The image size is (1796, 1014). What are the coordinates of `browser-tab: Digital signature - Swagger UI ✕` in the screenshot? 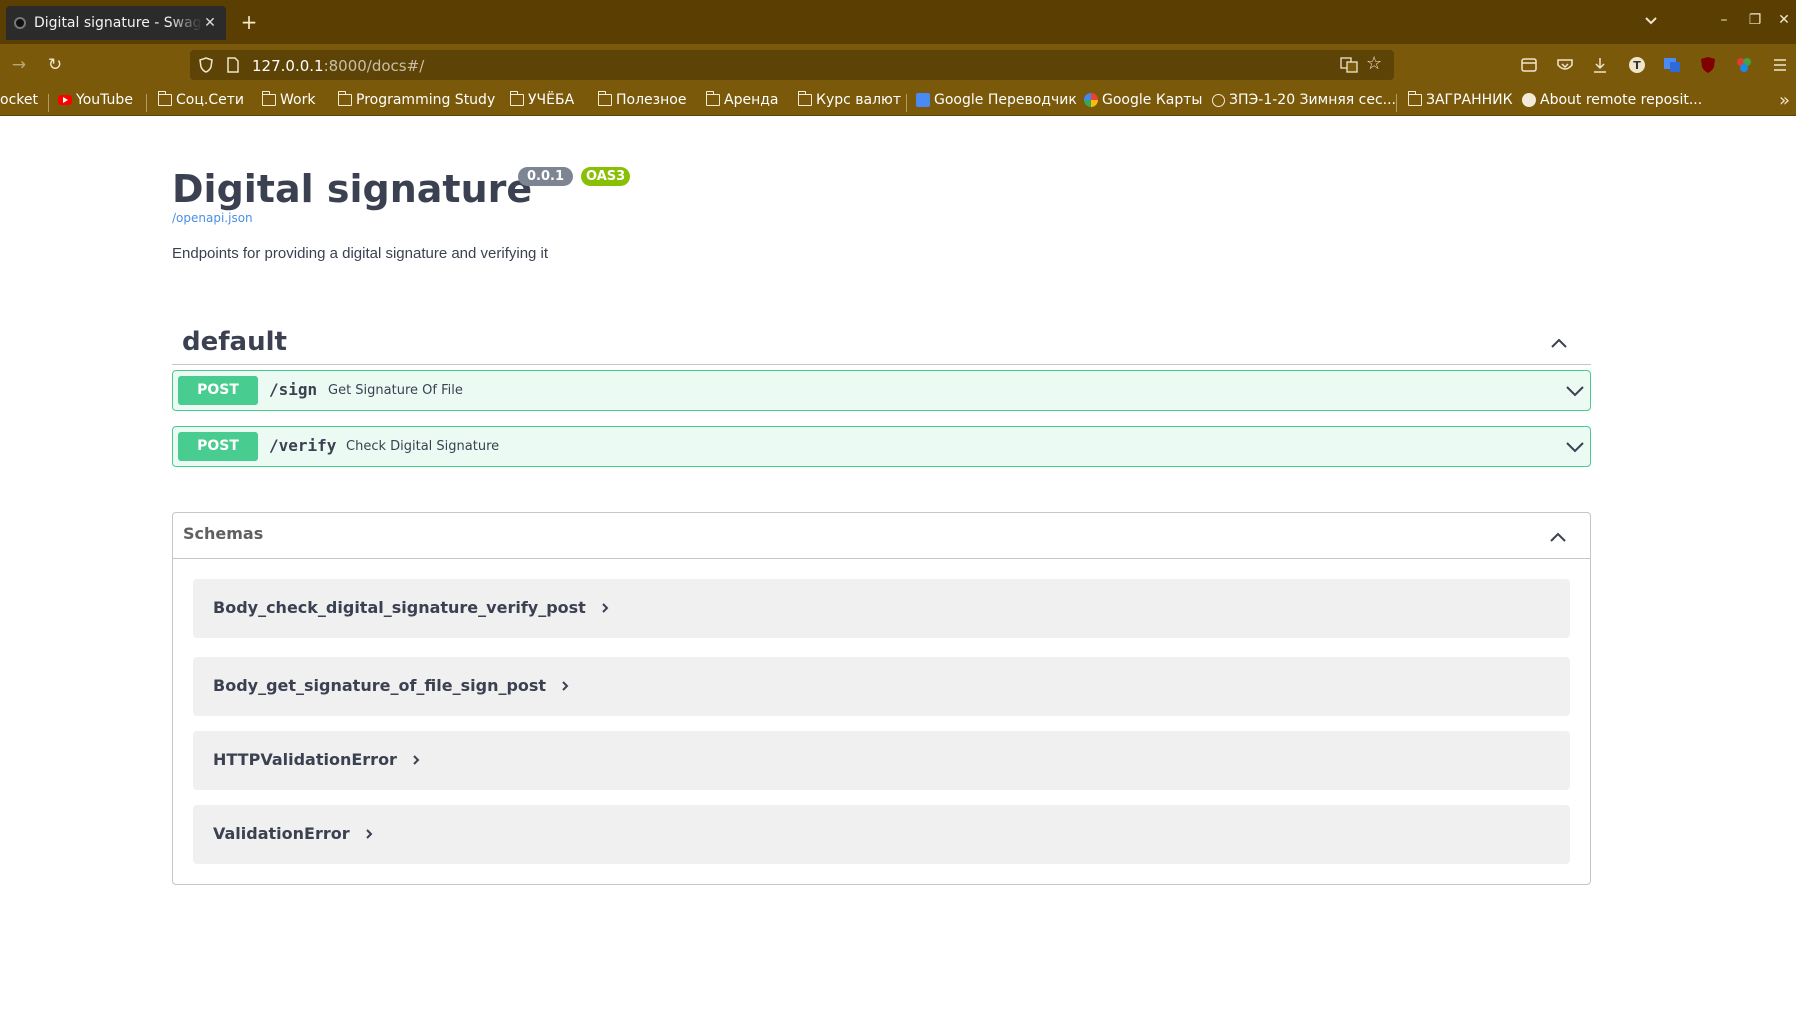 It's located at (116, 23).